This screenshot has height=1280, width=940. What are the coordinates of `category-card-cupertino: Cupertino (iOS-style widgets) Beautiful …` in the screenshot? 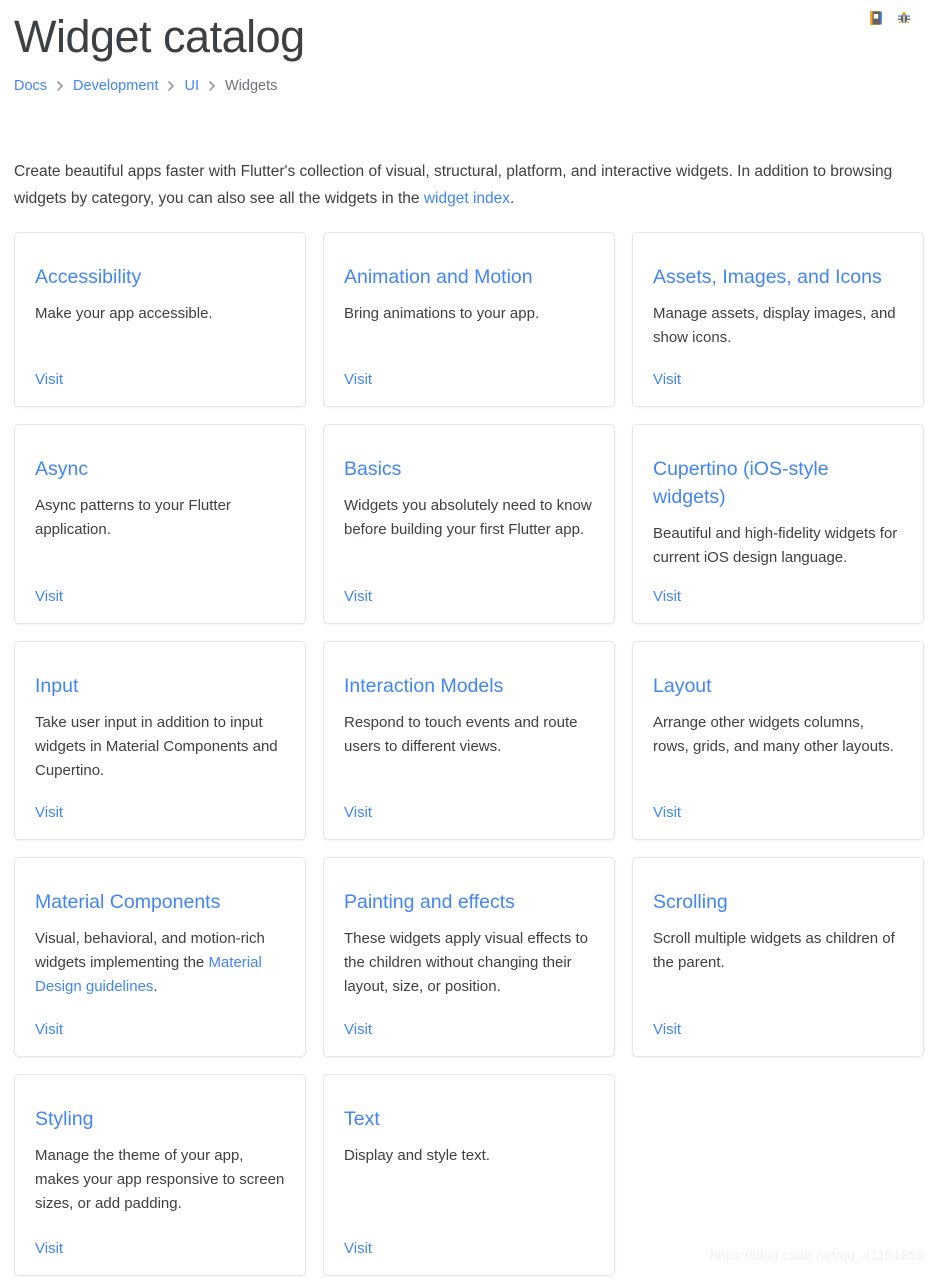 It's located at (778, 524).